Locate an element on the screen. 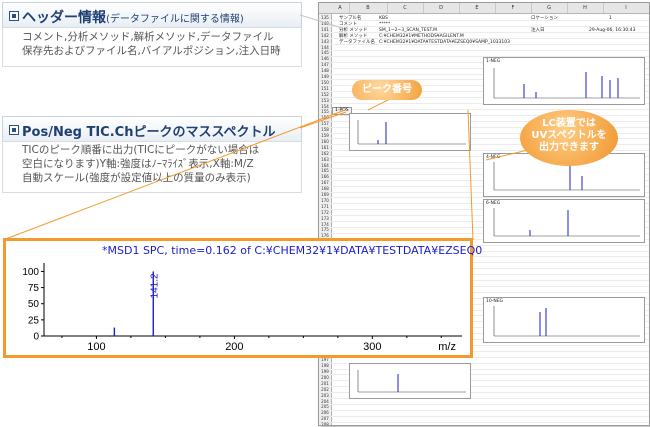 Image resolution: width=650 pixels, height=427 pixels. peak-number-callout: ピーク番号 is located at coordinates (387, 90).